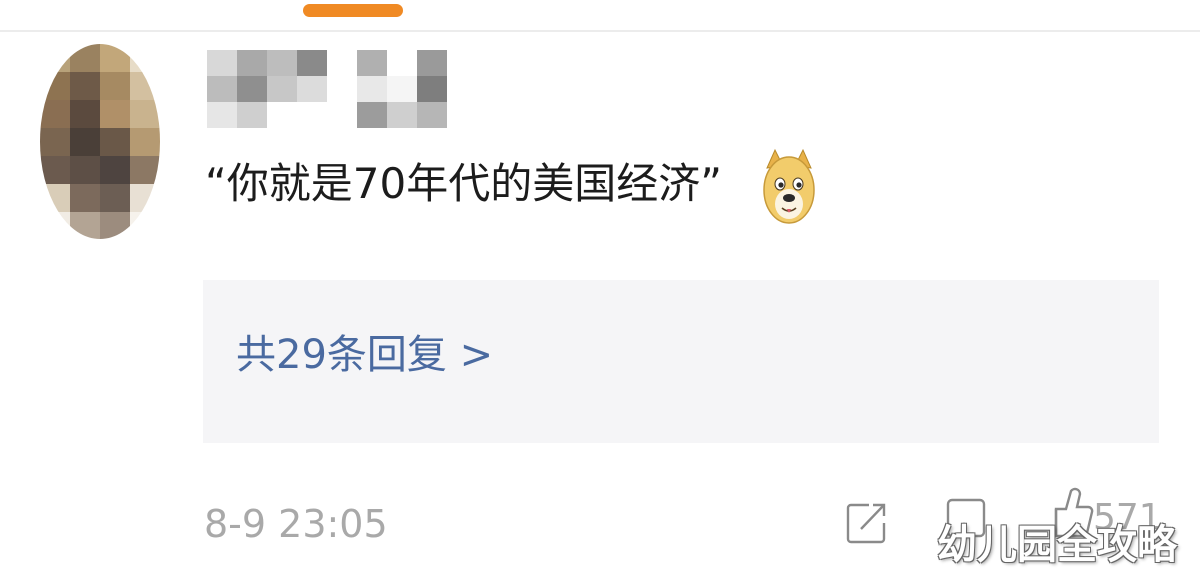 This screenshot has width=1200, height=580. What do you see at coordinates (866, 522) in the screenshot?
I see `share-icon` at bounding box center [866, 522].